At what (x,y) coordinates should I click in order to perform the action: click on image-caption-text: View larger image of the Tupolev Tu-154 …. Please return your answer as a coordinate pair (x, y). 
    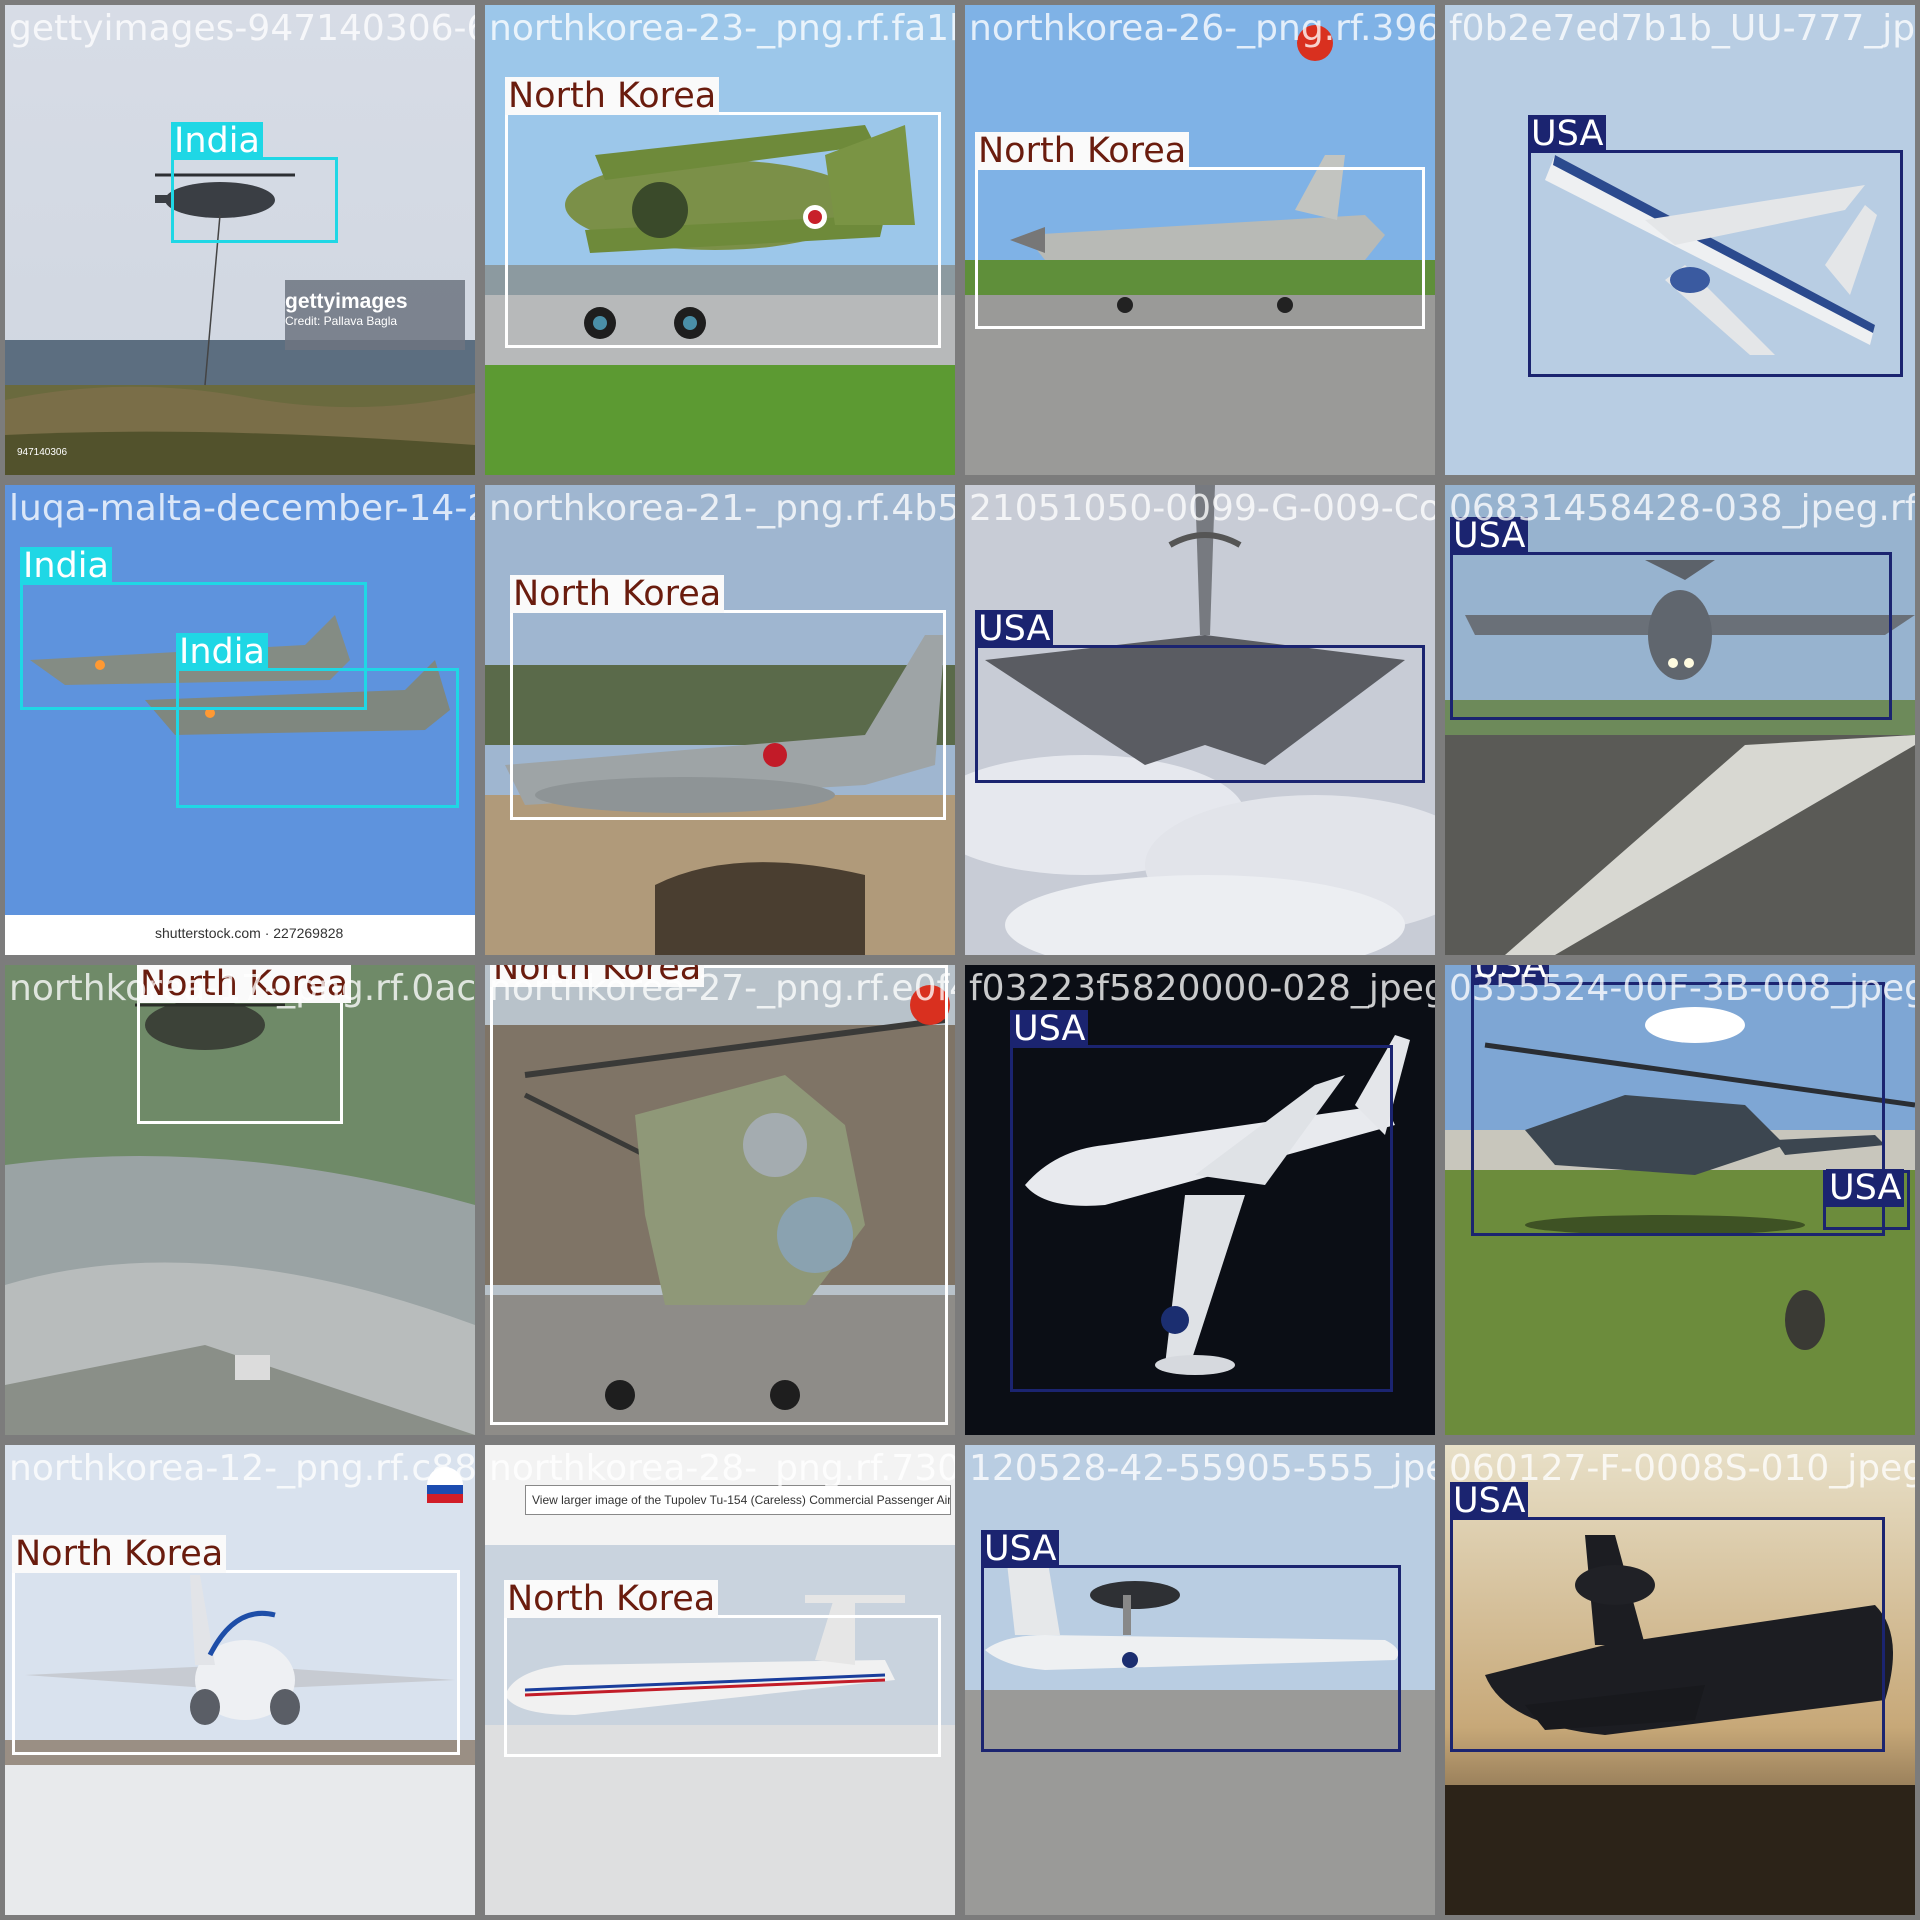
    Looking at the image, I should click on (741, 1500).